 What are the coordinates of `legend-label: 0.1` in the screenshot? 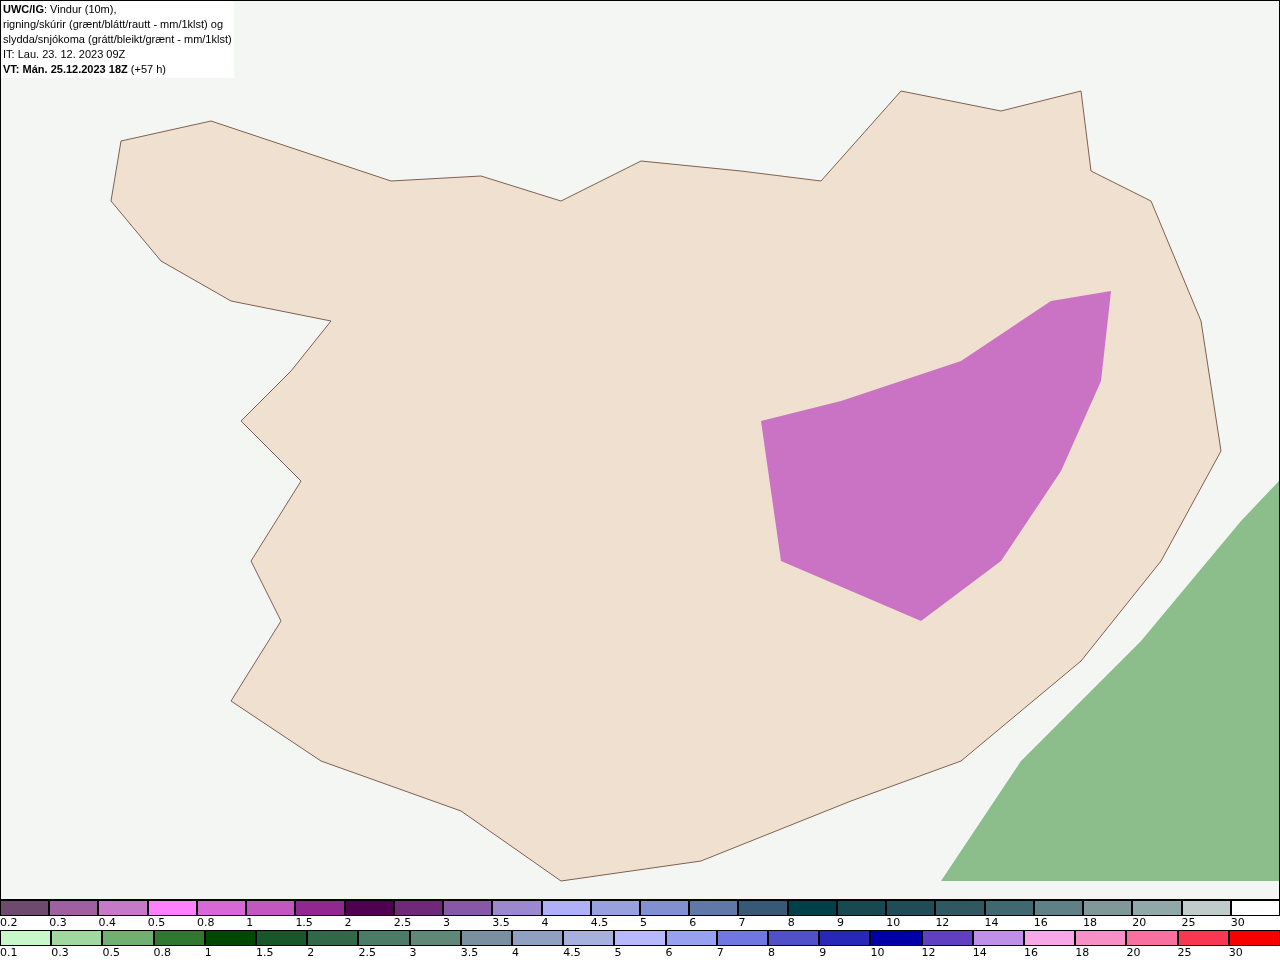 It's located at (9, 952).